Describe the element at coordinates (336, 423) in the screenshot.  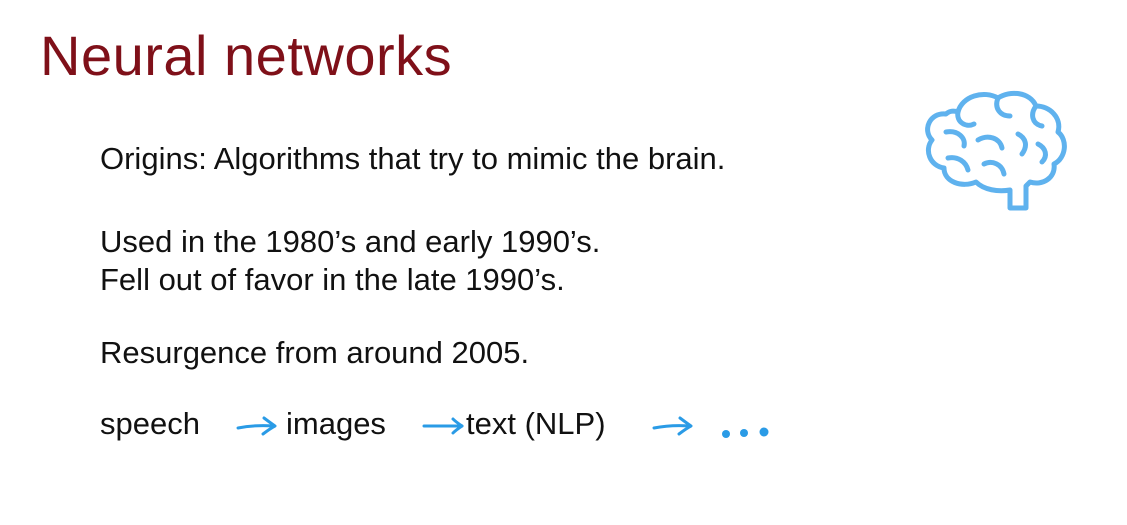
I see `flow-item-images: images` at that location.